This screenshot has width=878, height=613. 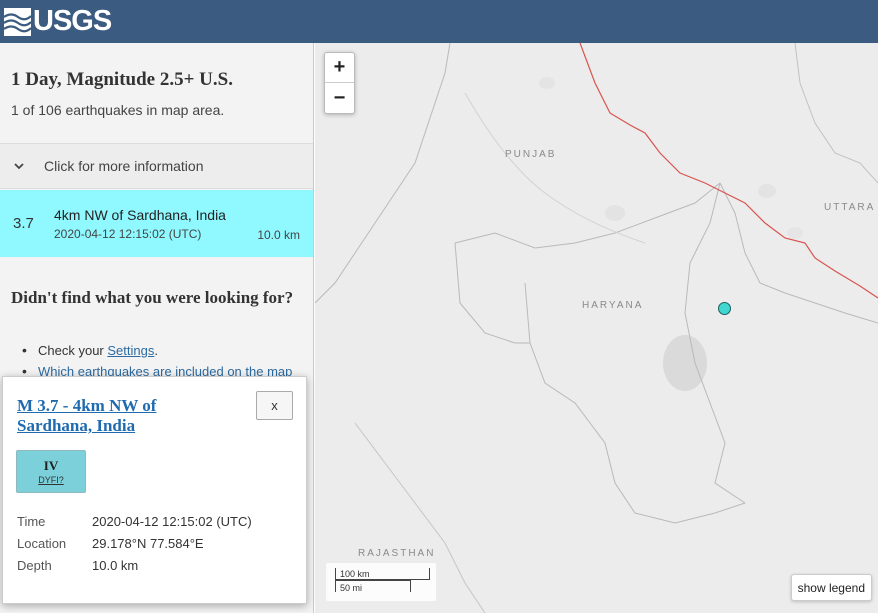 What do you see at coordinates (51, 480) in the screenshot?
I see `dyfi-label: DYFI?` at bounding box center [51, 480].